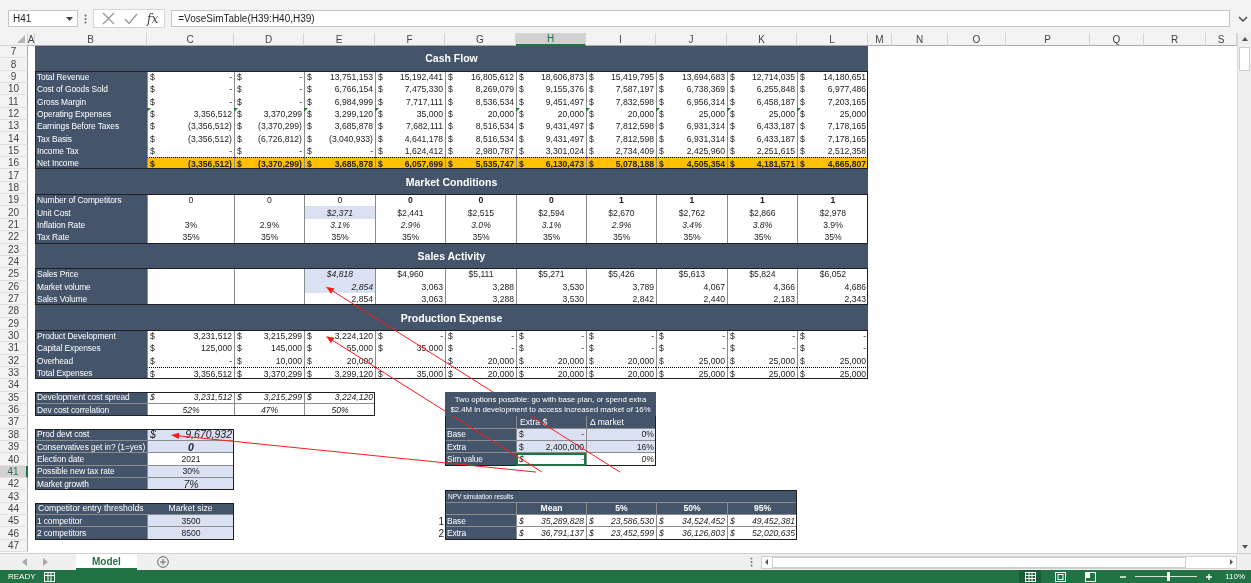 This screenshot has width=1251, height=583. What do you see at coordinates (14, 175) in the screenshot?
I see `row-header: 17` at bounding box center [14, 175].